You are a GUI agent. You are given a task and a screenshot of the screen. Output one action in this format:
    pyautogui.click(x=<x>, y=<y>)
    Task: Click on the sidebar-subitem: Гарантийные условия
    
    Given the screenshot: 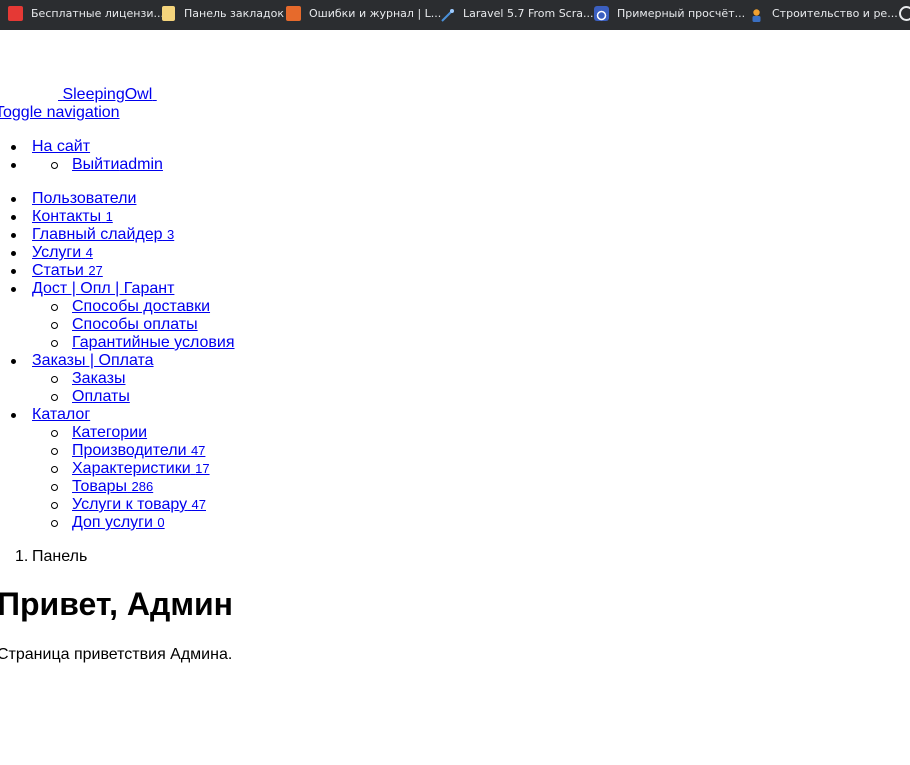 What is the action you would take?
    pyautogui.click(x=143, y=343)
    